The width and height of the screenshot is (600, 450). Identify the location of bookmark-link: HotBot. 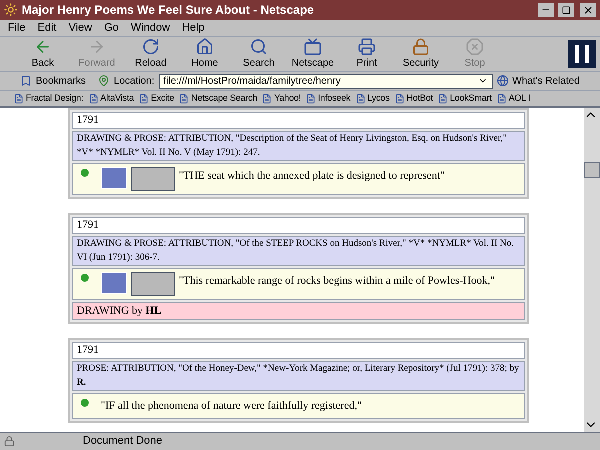
(420, 99).